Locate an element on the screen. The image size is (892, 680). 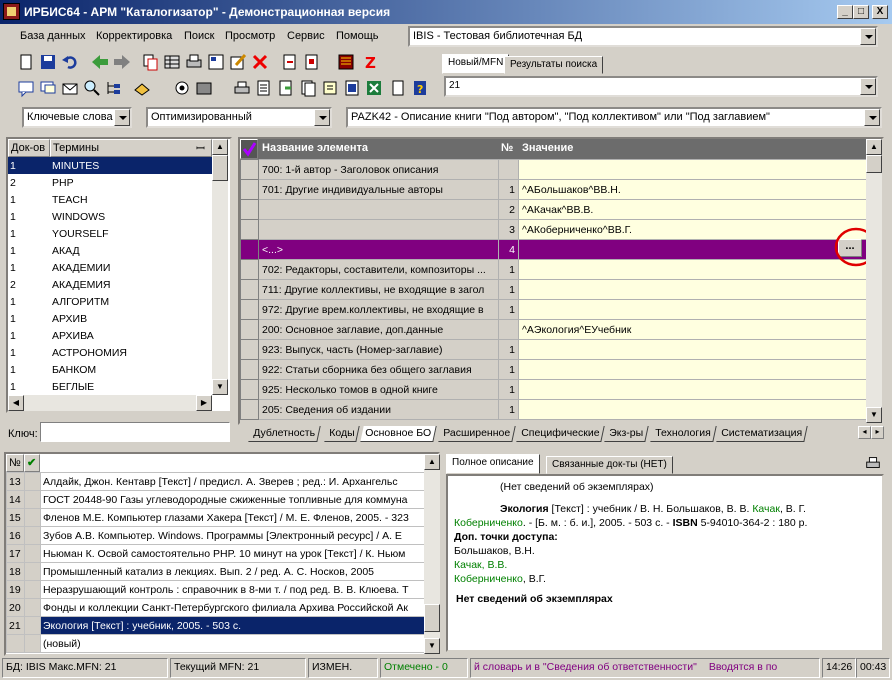
mode-select: Оптимизированный is located at coordinates (239, 117).